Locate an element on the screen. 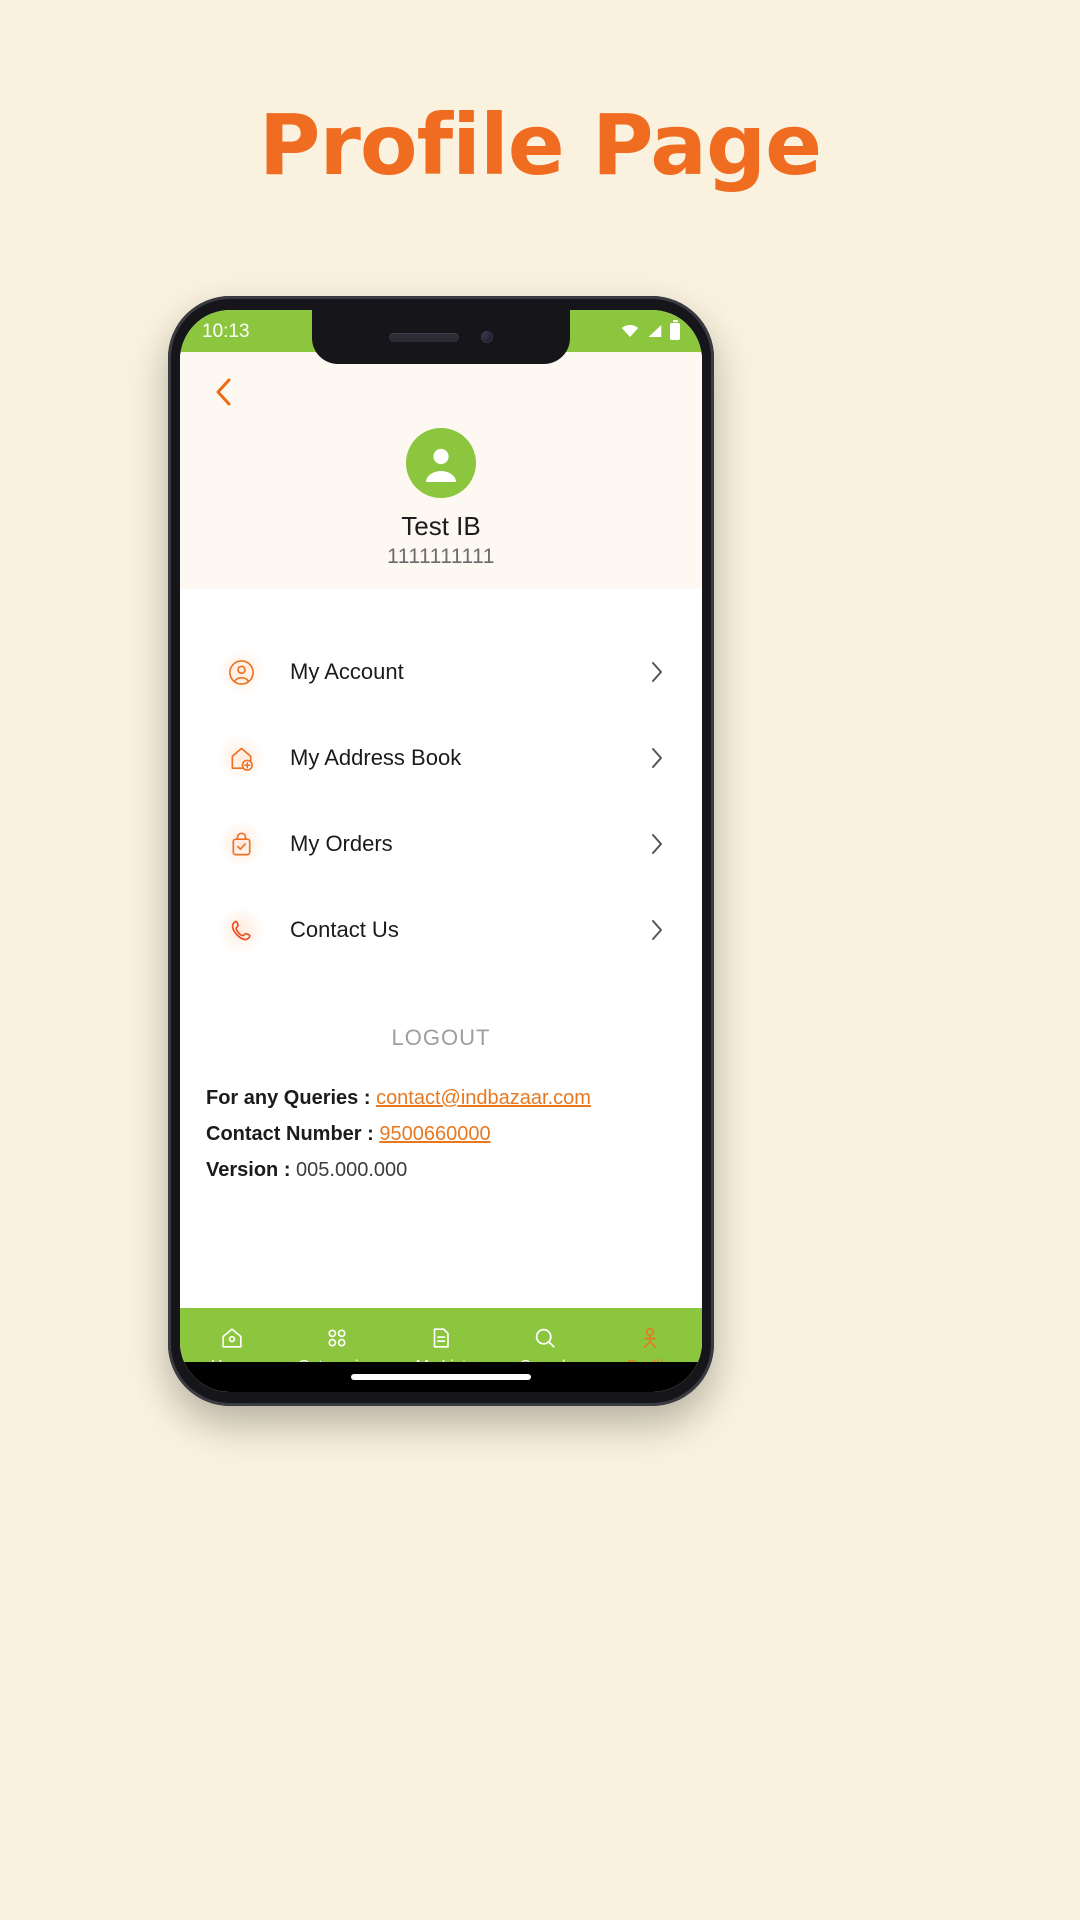  contact-line: Contact Number : 9500660000 is located at coordinates (441, 1134).